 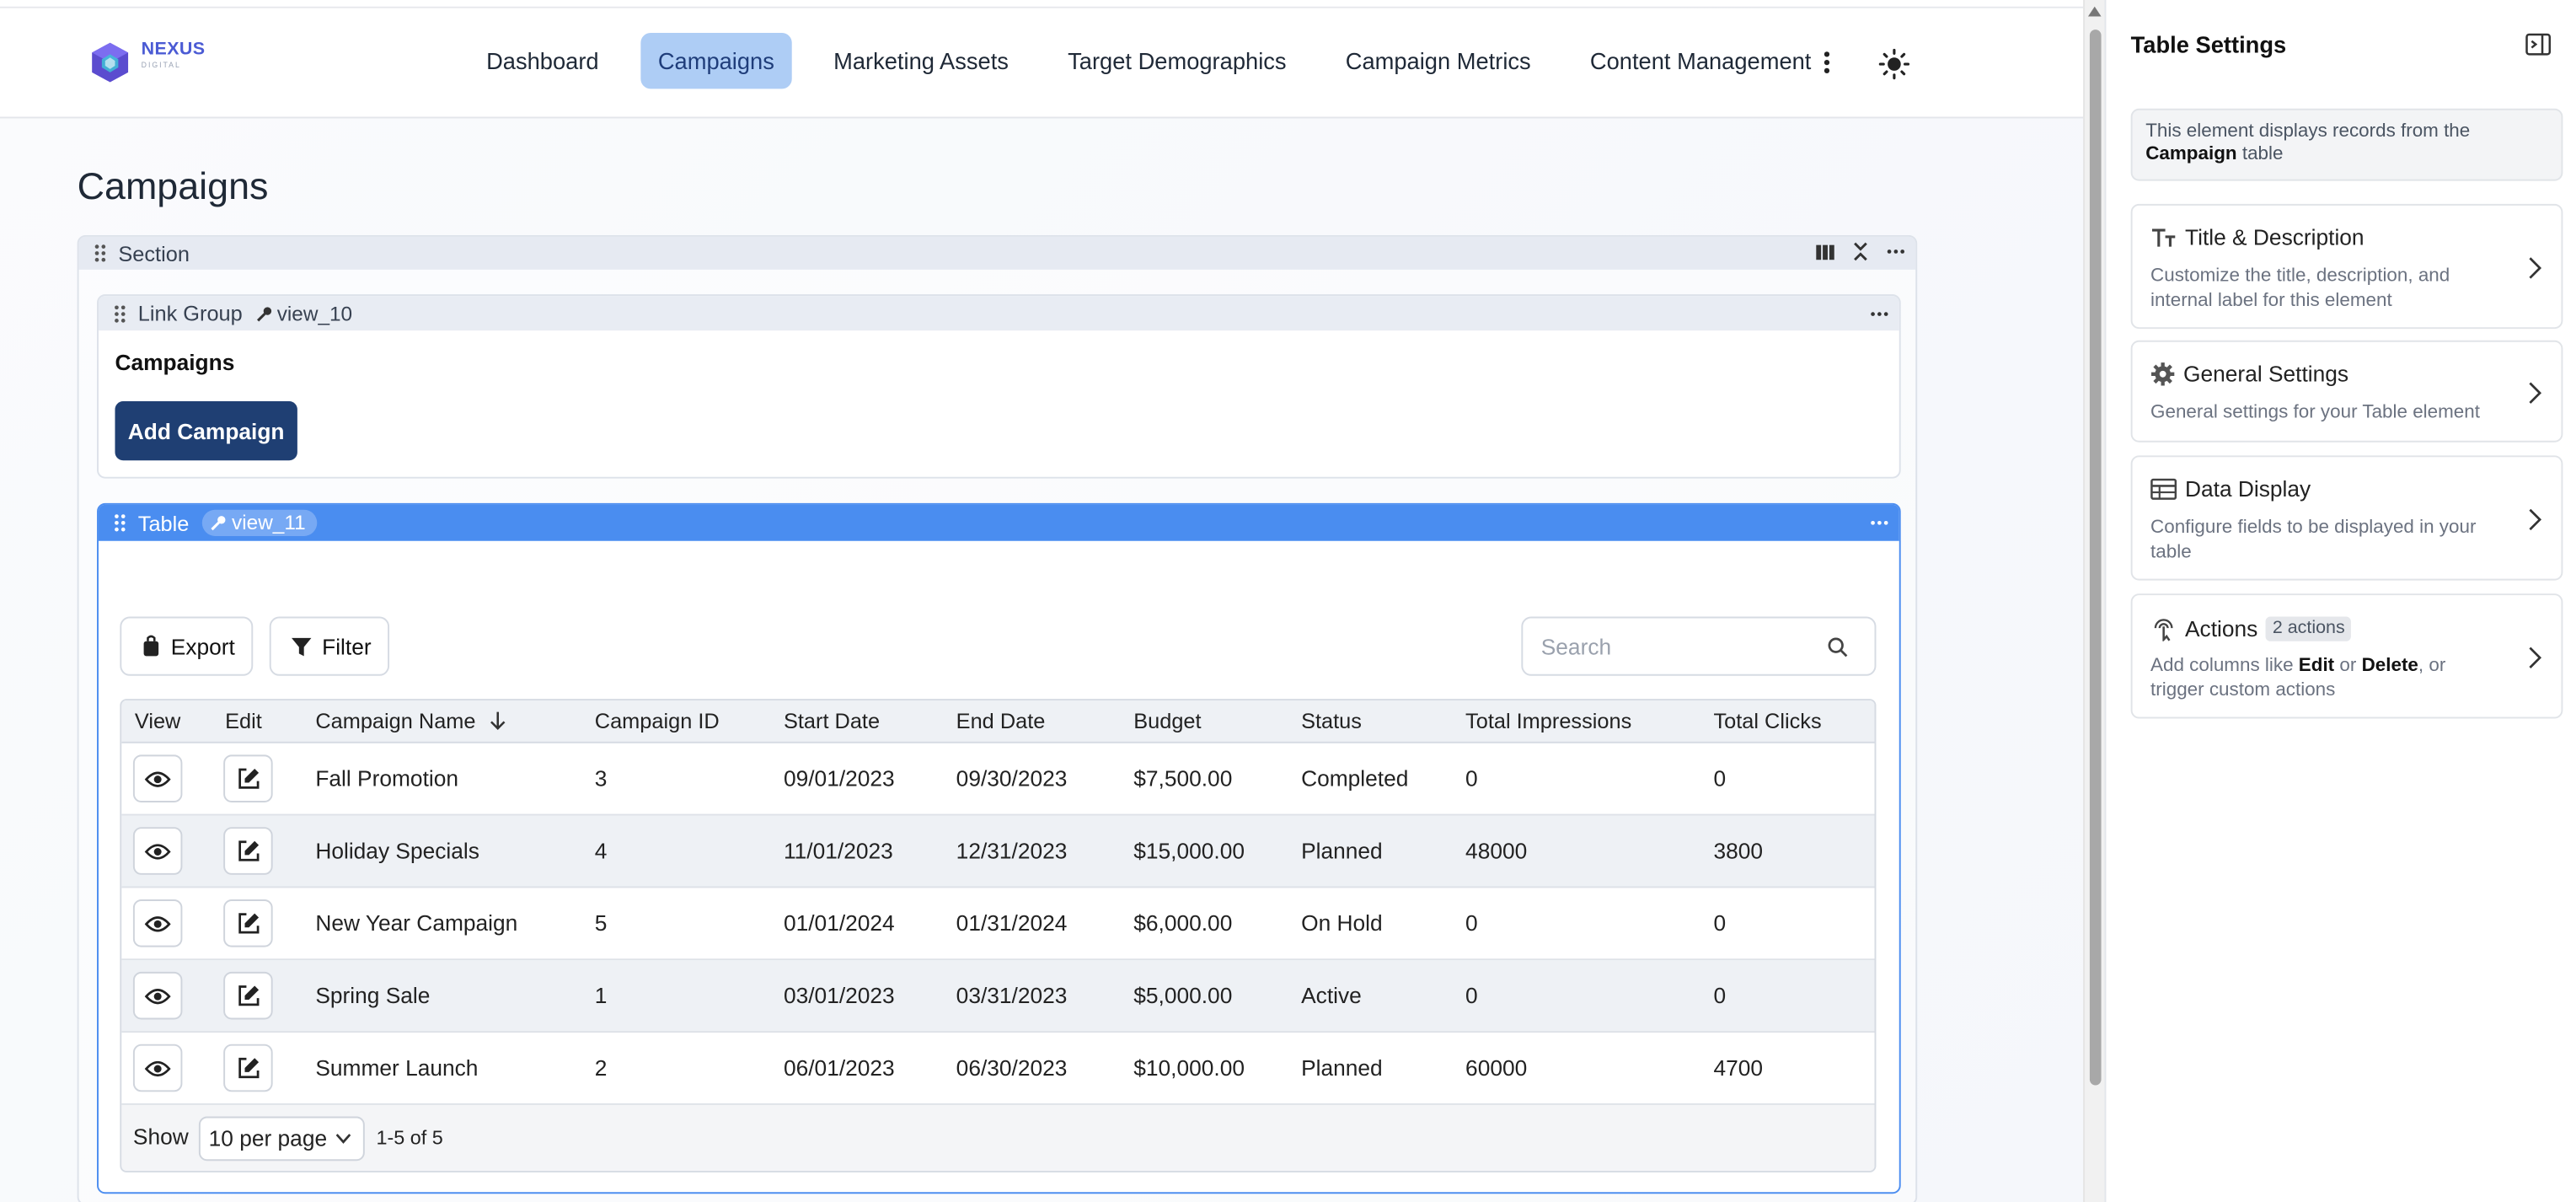 I want to click on cell-end-date: 01/31/2024, so click(x=1012, y=923).